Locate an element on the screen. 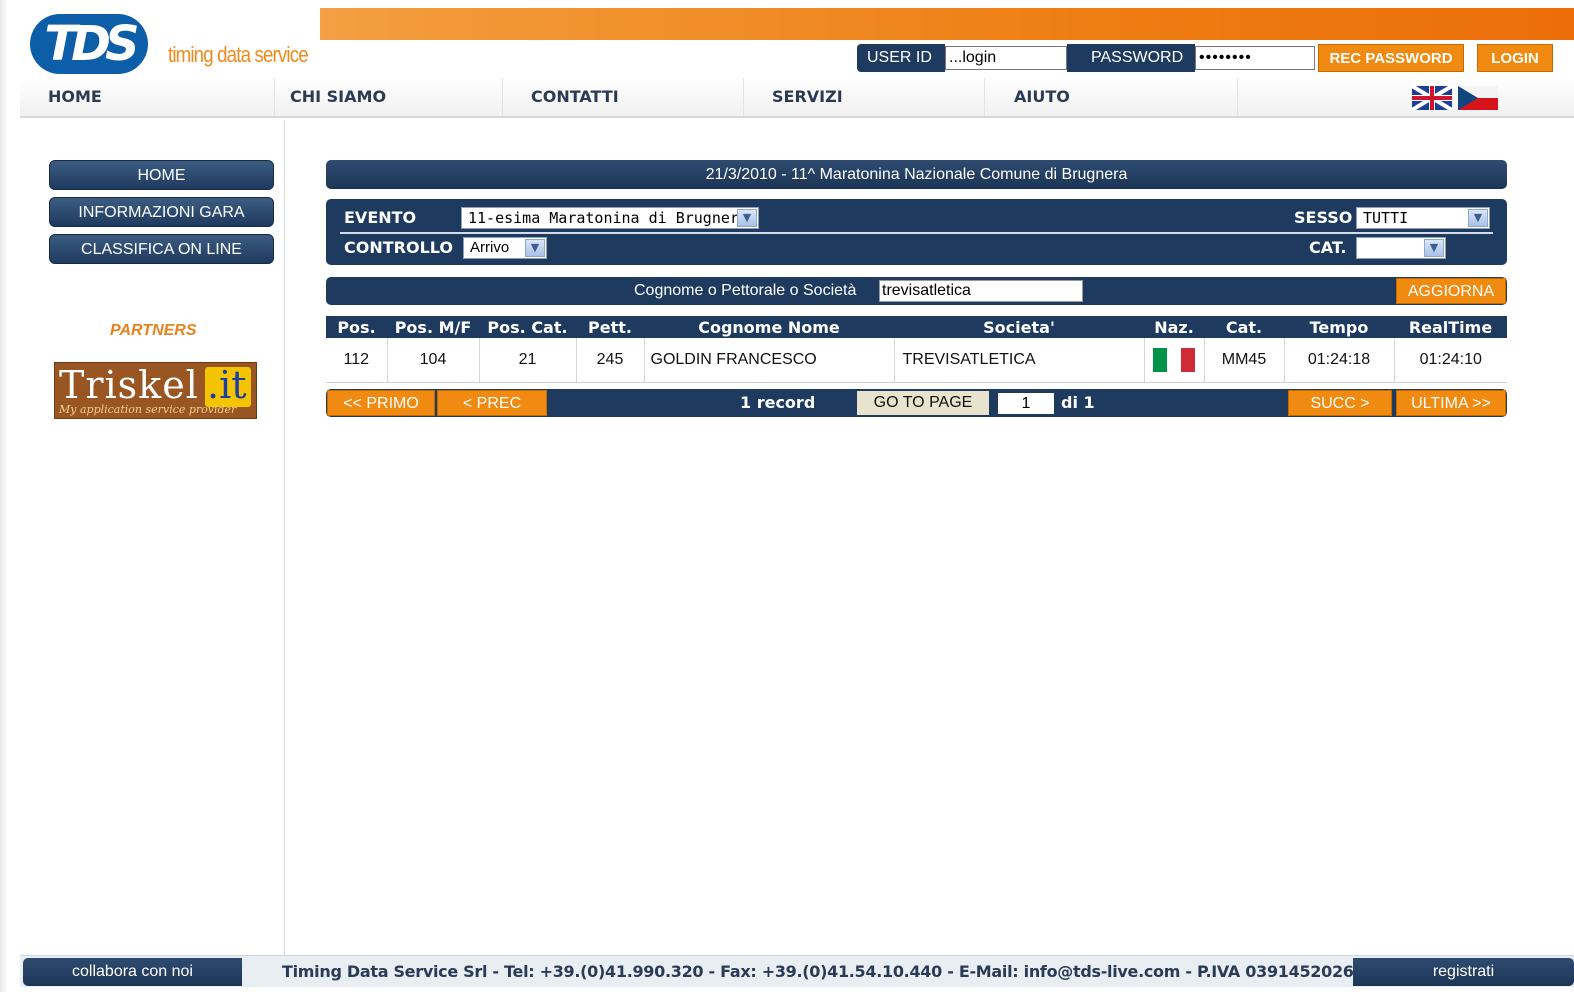  nav-contatti: CONTATTI is located at coordinates (623, 97).